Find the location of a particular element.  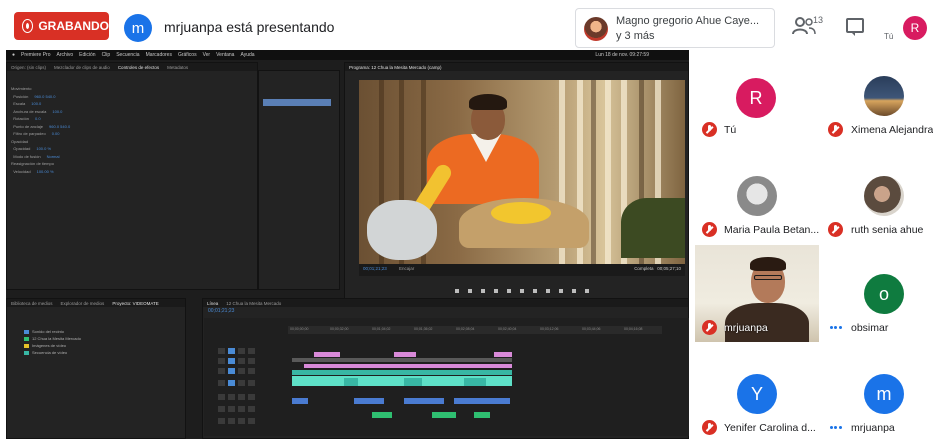

duration-timecode: 00;05;27;10 is located at coordinates (669, 268).